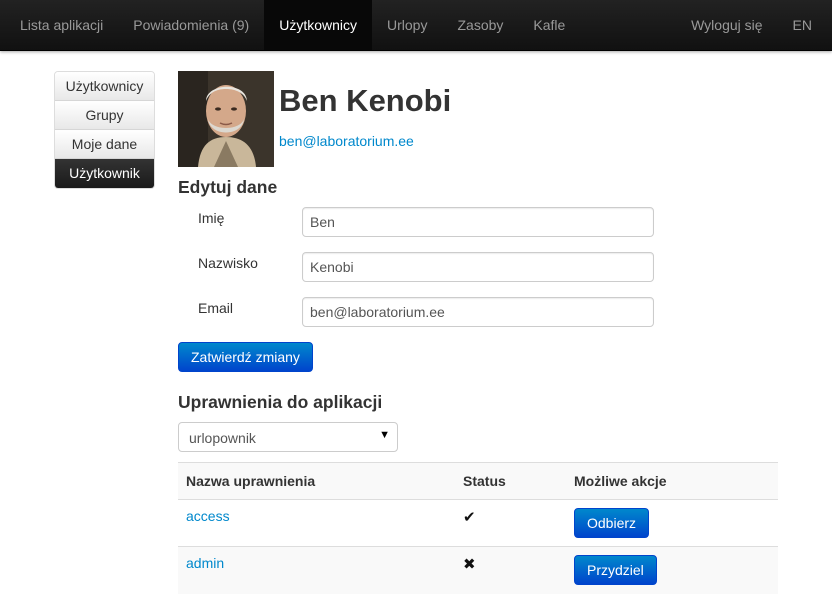 The image size is (832, 595). Describe the element at coordinates (346, 141) in the screenshot. I see `user-email-link: ben@laboratorium.ee` at that location.